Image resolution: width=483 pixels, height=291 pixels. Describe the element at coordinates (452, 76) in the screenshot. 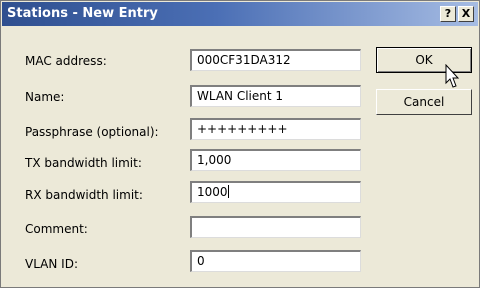

I see `mouse-pointer-icon` at that location.